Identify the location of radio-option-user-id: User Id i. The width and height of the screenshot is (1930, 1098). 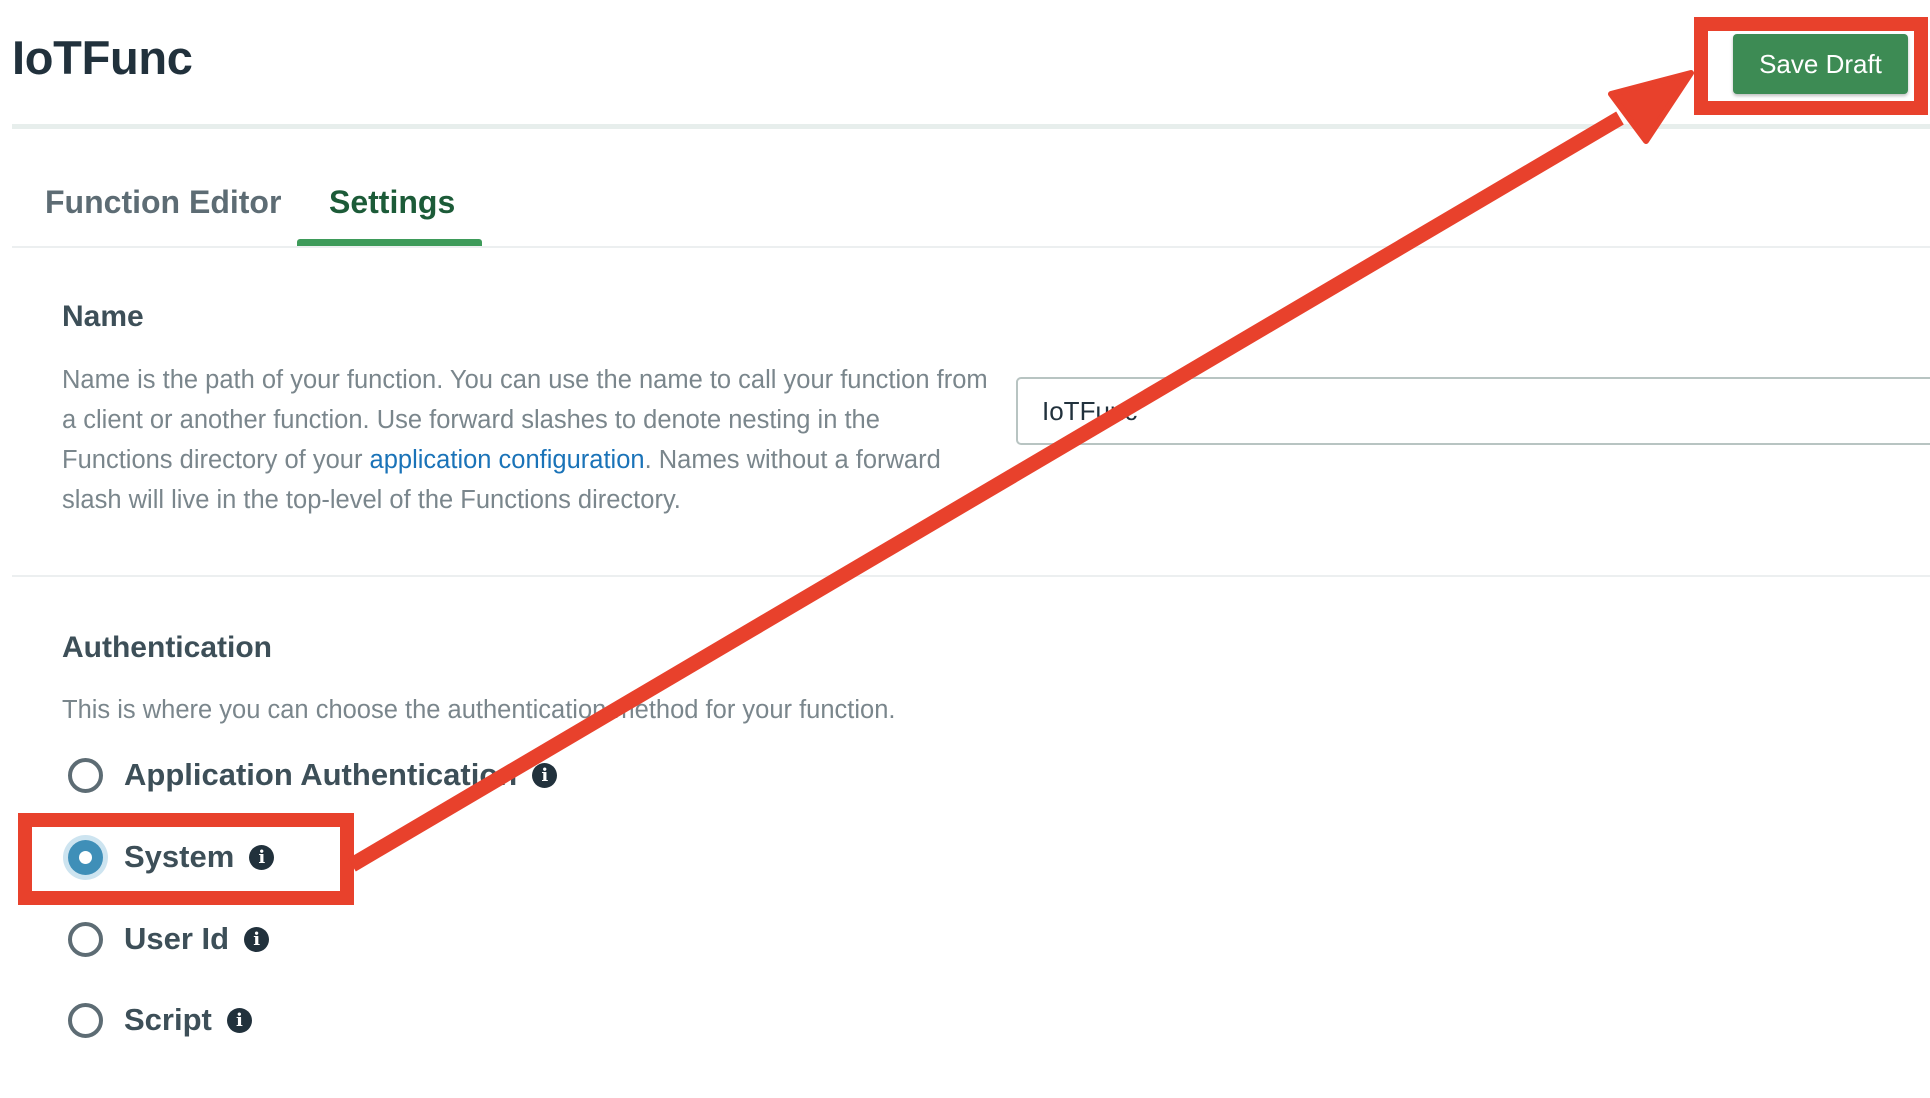
(169, 939).